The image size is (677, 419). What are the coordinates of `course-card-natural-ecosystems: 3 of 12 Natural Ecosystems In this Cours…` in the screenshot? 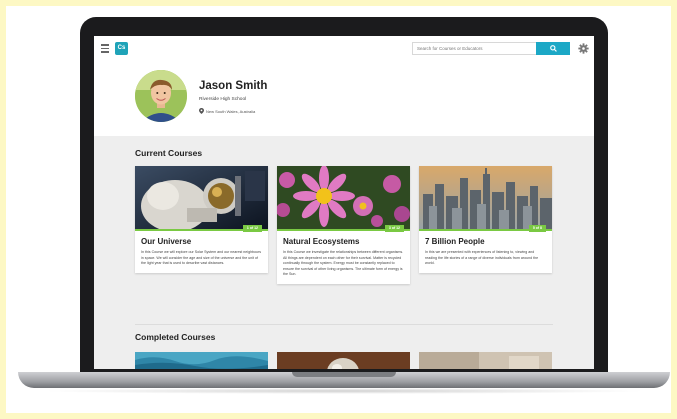 It's located at (343, 225).